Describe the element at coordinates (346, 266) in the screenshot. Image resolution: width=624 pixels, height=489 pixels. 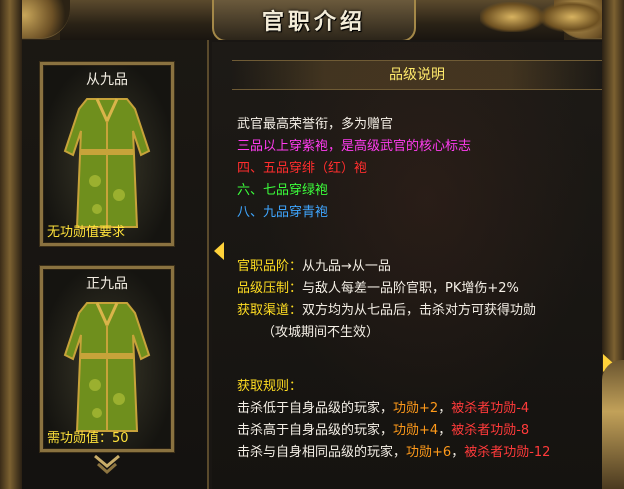
I see `info-text: 从九品→从一品` at that location.